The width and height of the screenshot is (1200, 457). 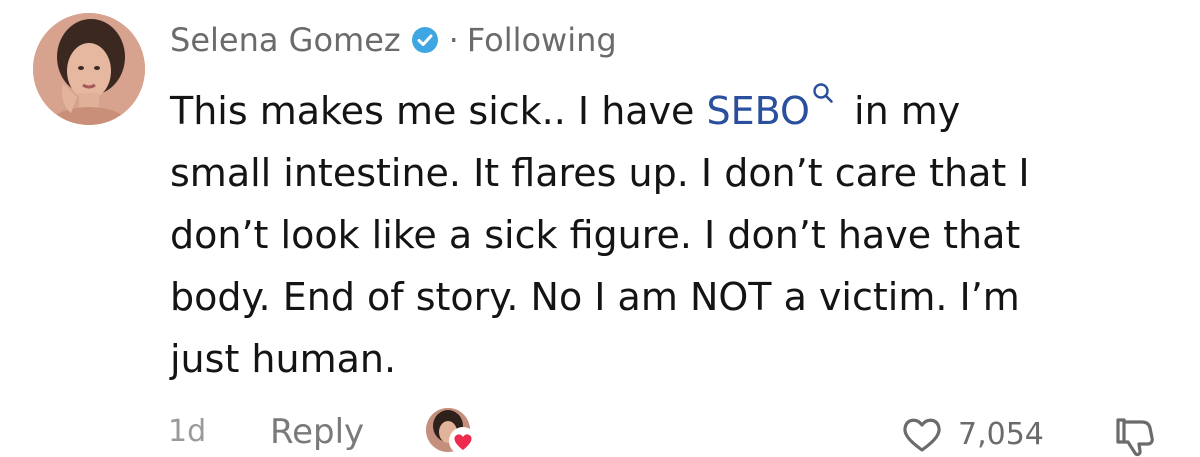 I want to click on search-link: SEBO, so click(x=758, y=111).